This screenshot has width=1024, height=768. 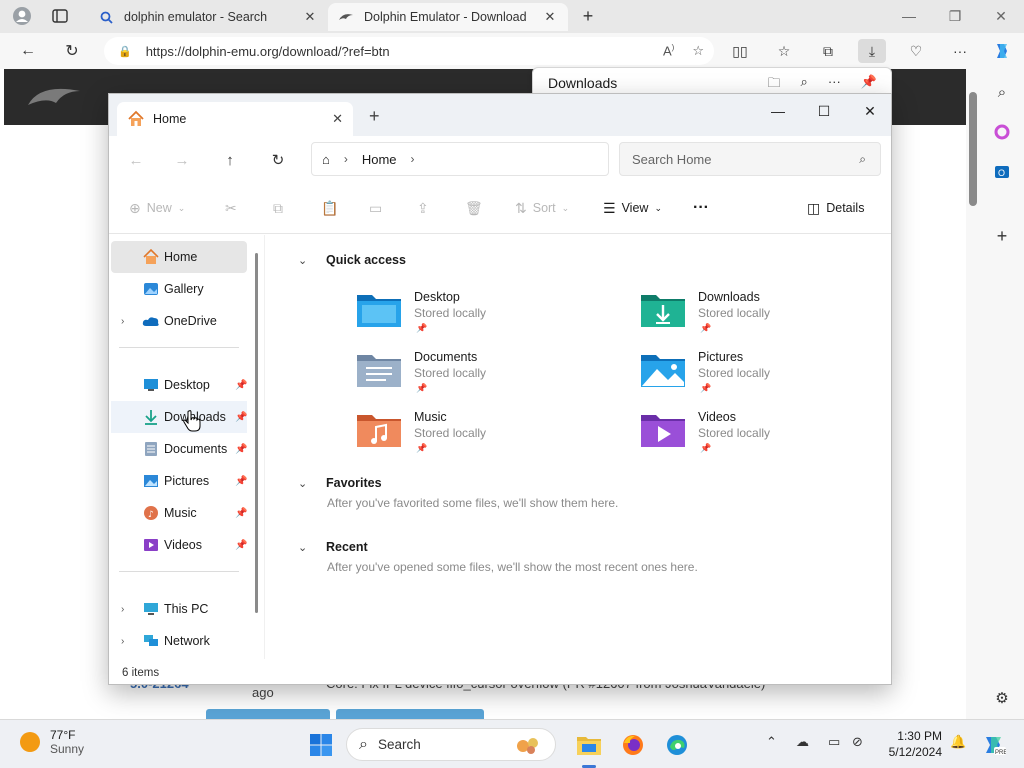 What do you see at coordinates (321, 745) in the screenshot?
I see `start-windows-icon` at bounding box center [321, 745].